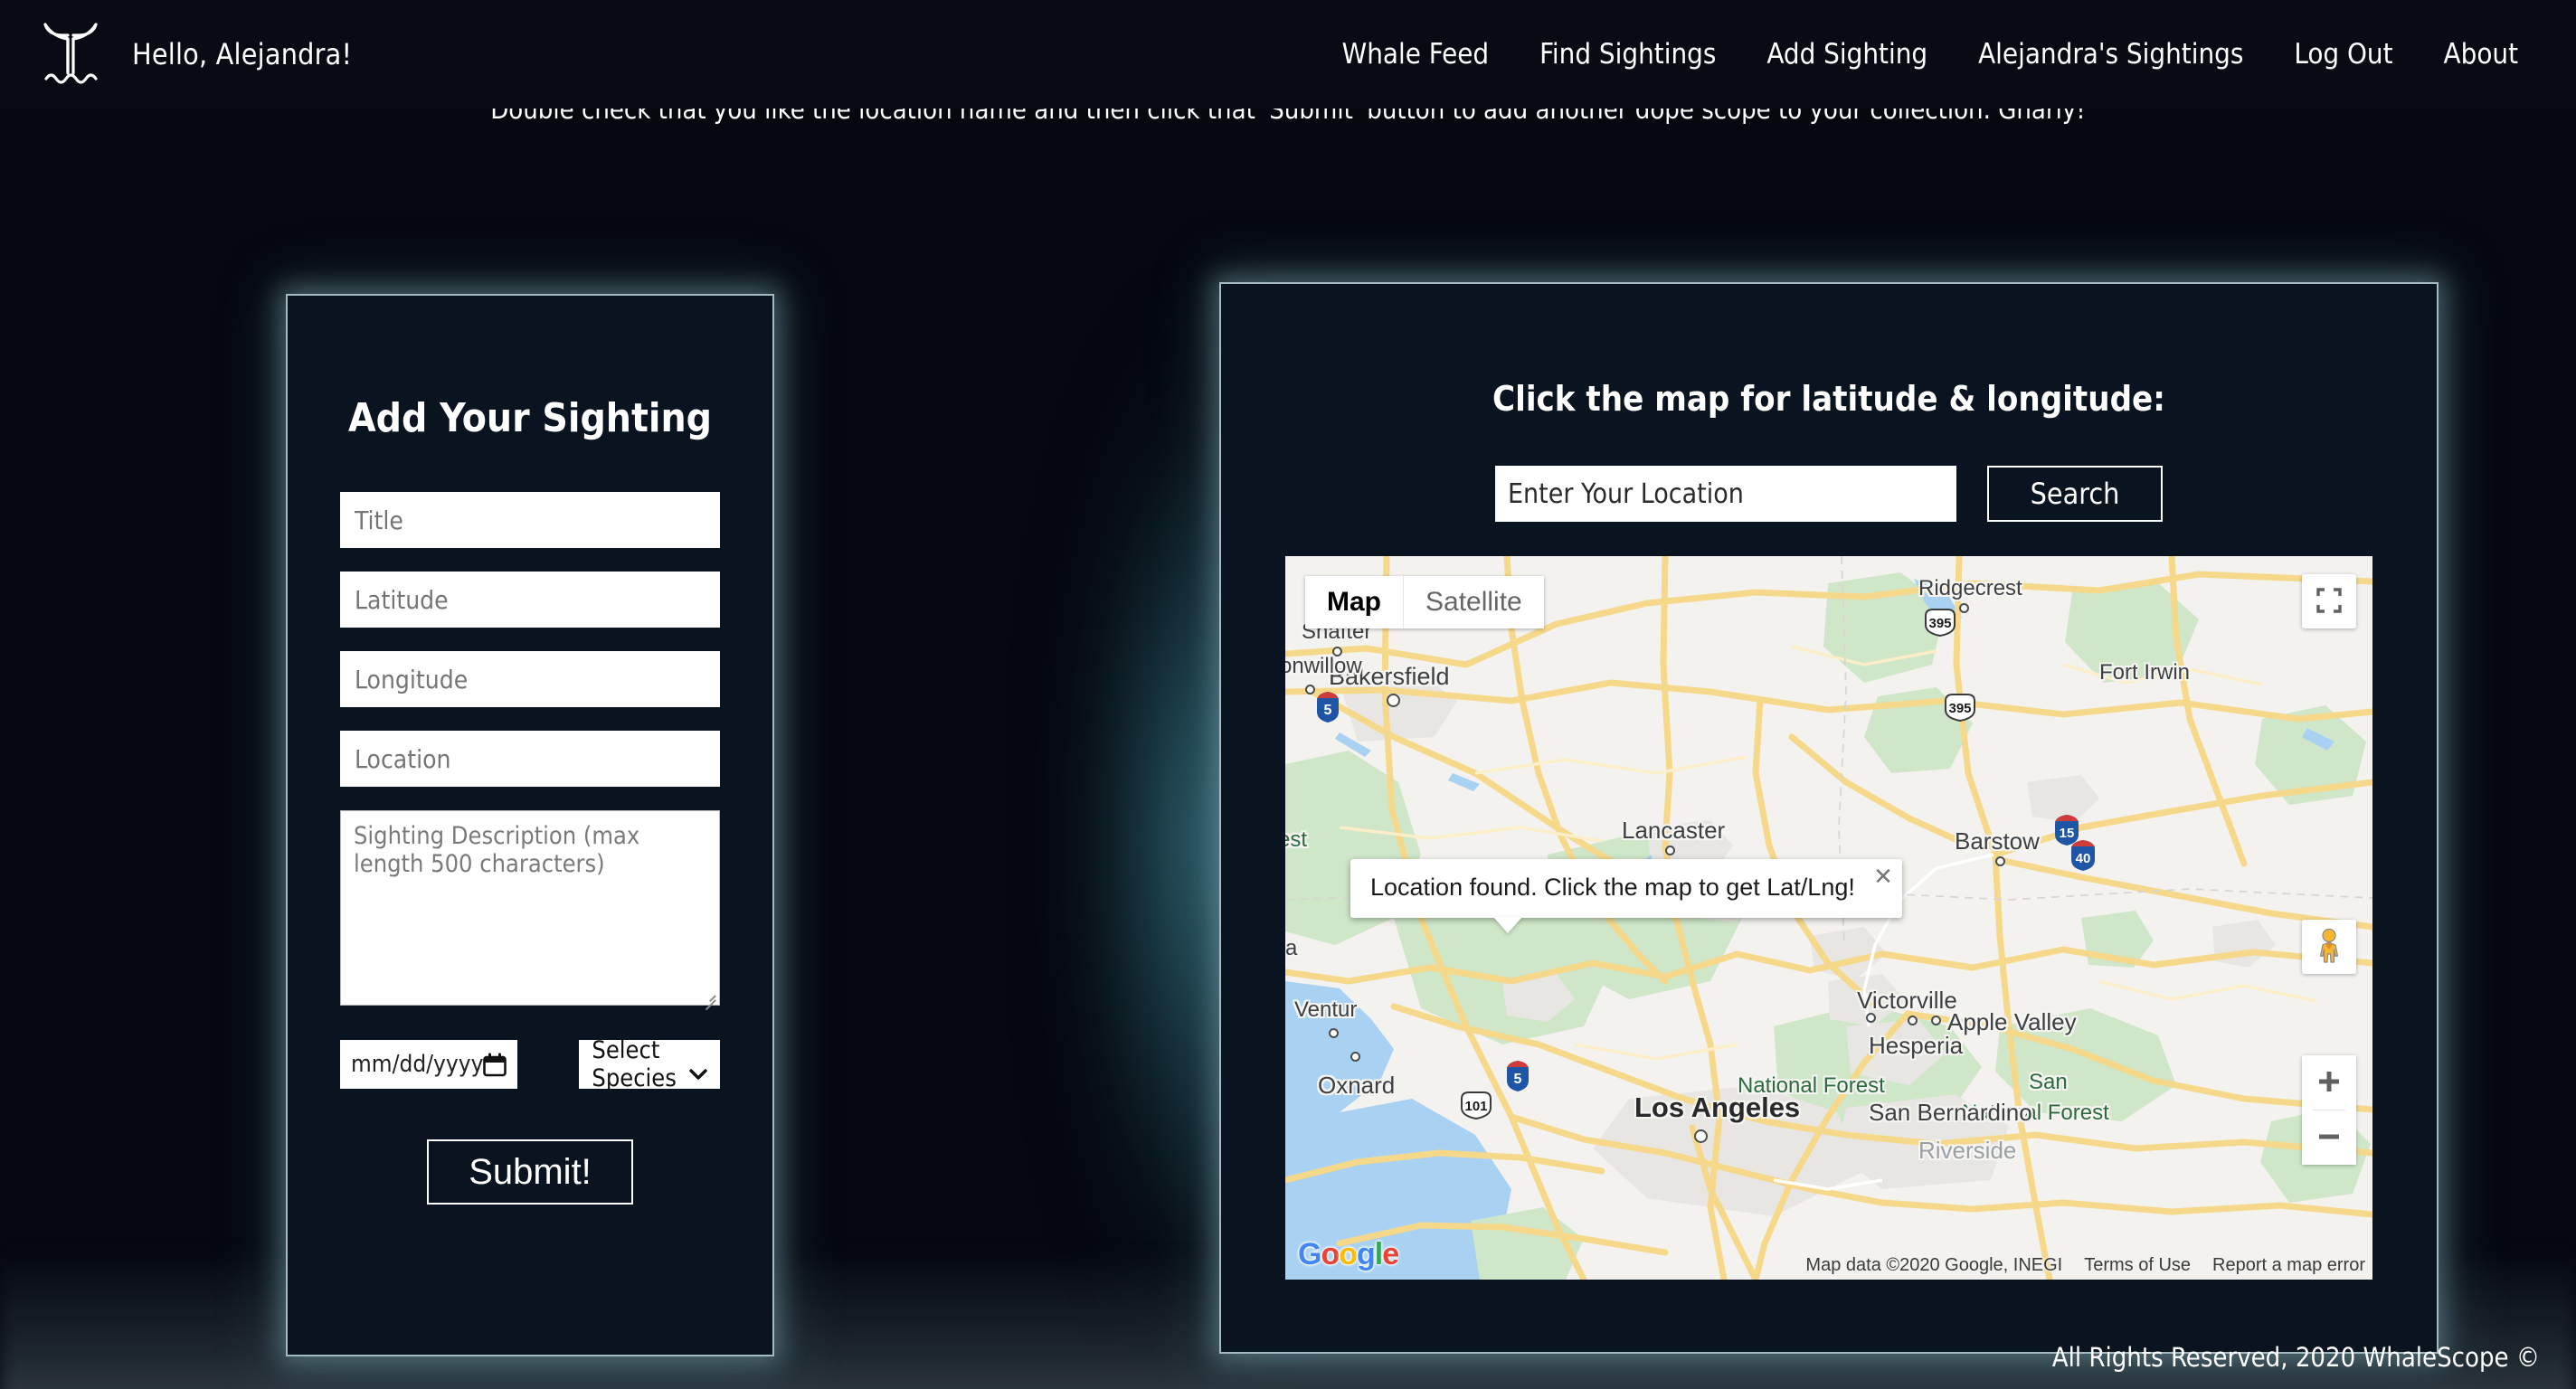 This screenshot has height=1389, width=2576. Describe the element at coordinates (1416, 55) in the screenshot. I see `nav-link-whale-feed: Whale Feed` at that location.